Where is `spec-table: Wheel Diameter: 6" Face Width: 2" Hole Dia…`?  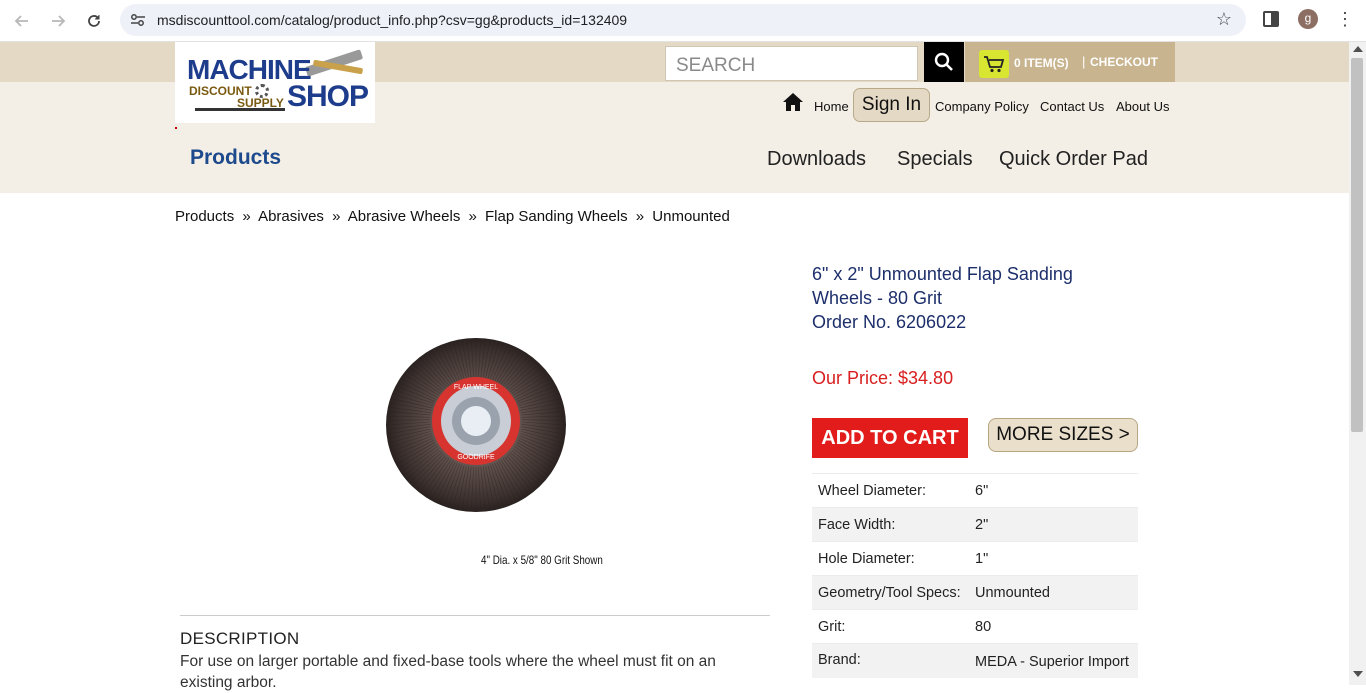
spec-table: Wheel Diameter: 6" Face Width: 2" Hole Dia… is located at coordinates (975, 575).